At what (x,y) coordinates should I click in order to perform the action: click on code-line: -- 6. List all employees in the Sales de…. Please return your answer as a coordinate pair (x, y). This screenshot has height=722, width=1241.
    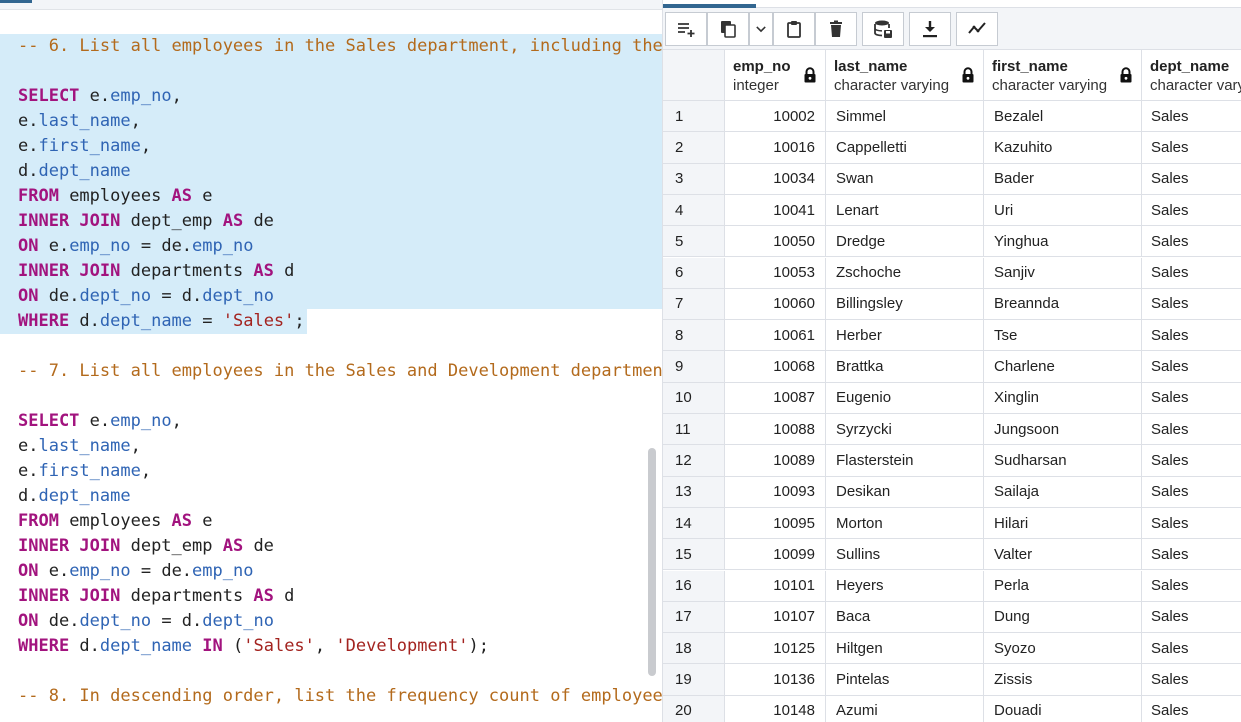
    Looking at the image, I should click on (331, 46).